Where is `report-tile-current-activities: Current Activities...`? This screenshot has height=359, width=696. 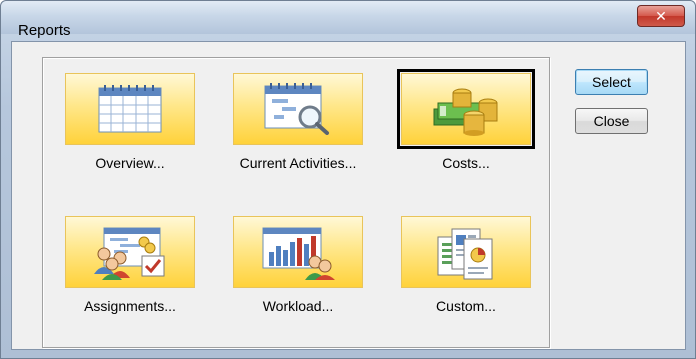 report-tile-current-activities: Current Activities... is located at coordinates (298, 127).